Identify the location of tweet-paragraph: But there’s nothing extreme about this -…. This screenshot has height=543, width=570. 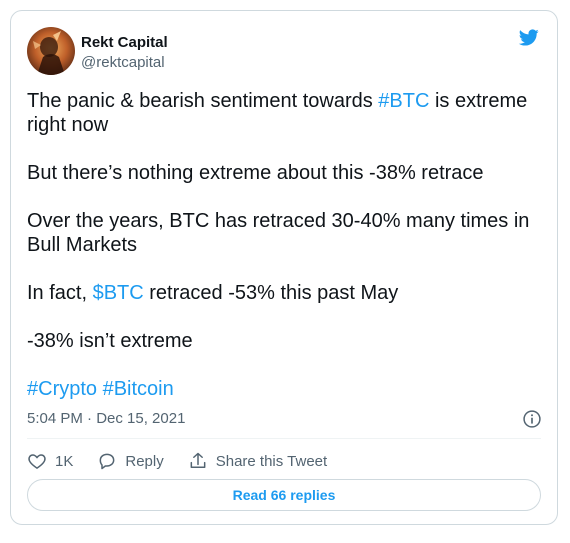
(255, 173).